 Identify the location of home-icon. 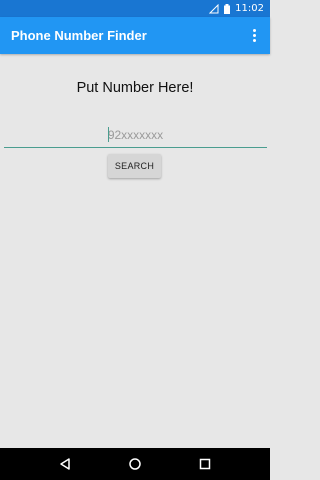
(135, 464).